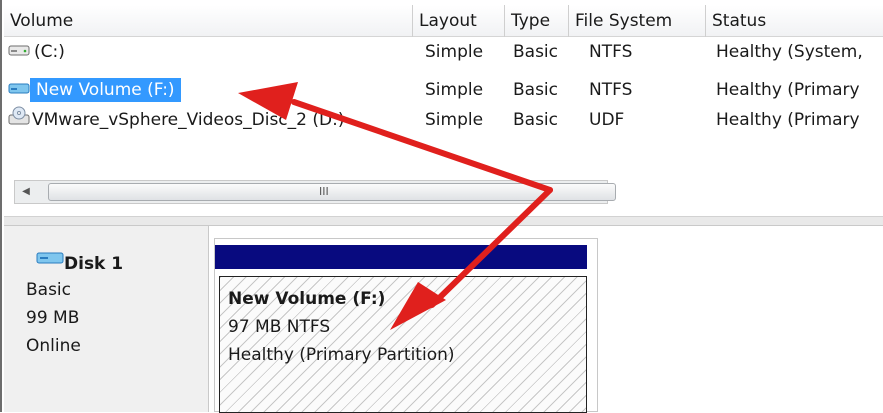 The image size is (883, 413). Describe the element at coordinates (307, 299) in the screenshot. I see `partition-name: New Volume (F:)` at that location.